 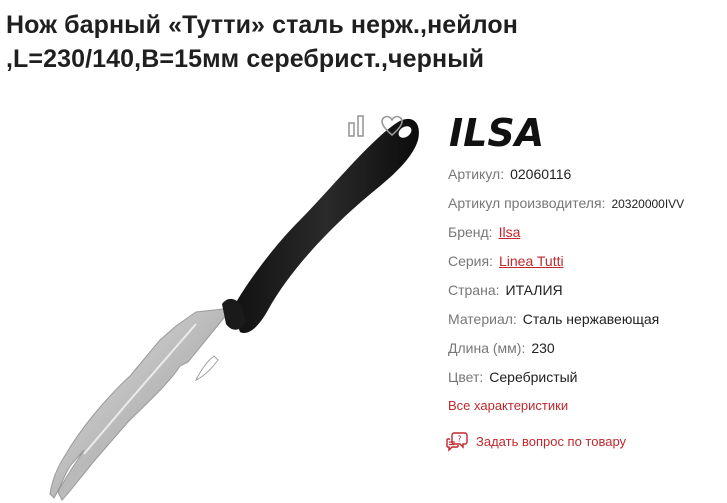 I want to click on spec-material: Материал: Сталь нержавеющая, so click(x=587, y=319).